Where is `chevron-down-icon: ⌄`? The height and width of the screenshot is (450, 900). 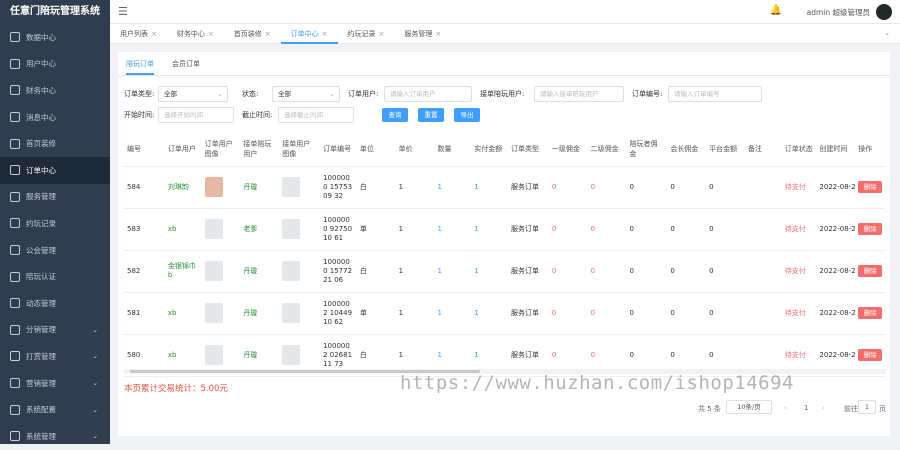 chevron-down-icon: ⌄ is located at coordinates (887, 33).